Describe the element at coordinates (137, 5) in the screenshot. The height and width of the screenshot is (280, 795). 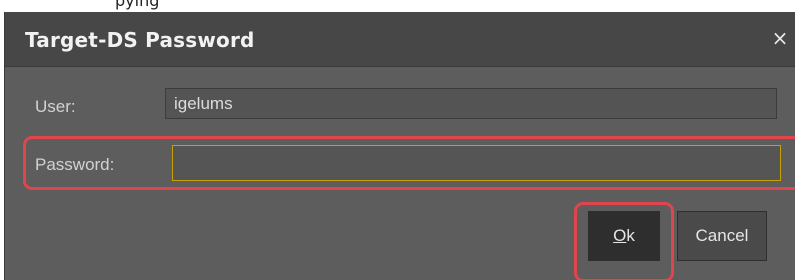
I see `background-partial-text: pying` at that location.